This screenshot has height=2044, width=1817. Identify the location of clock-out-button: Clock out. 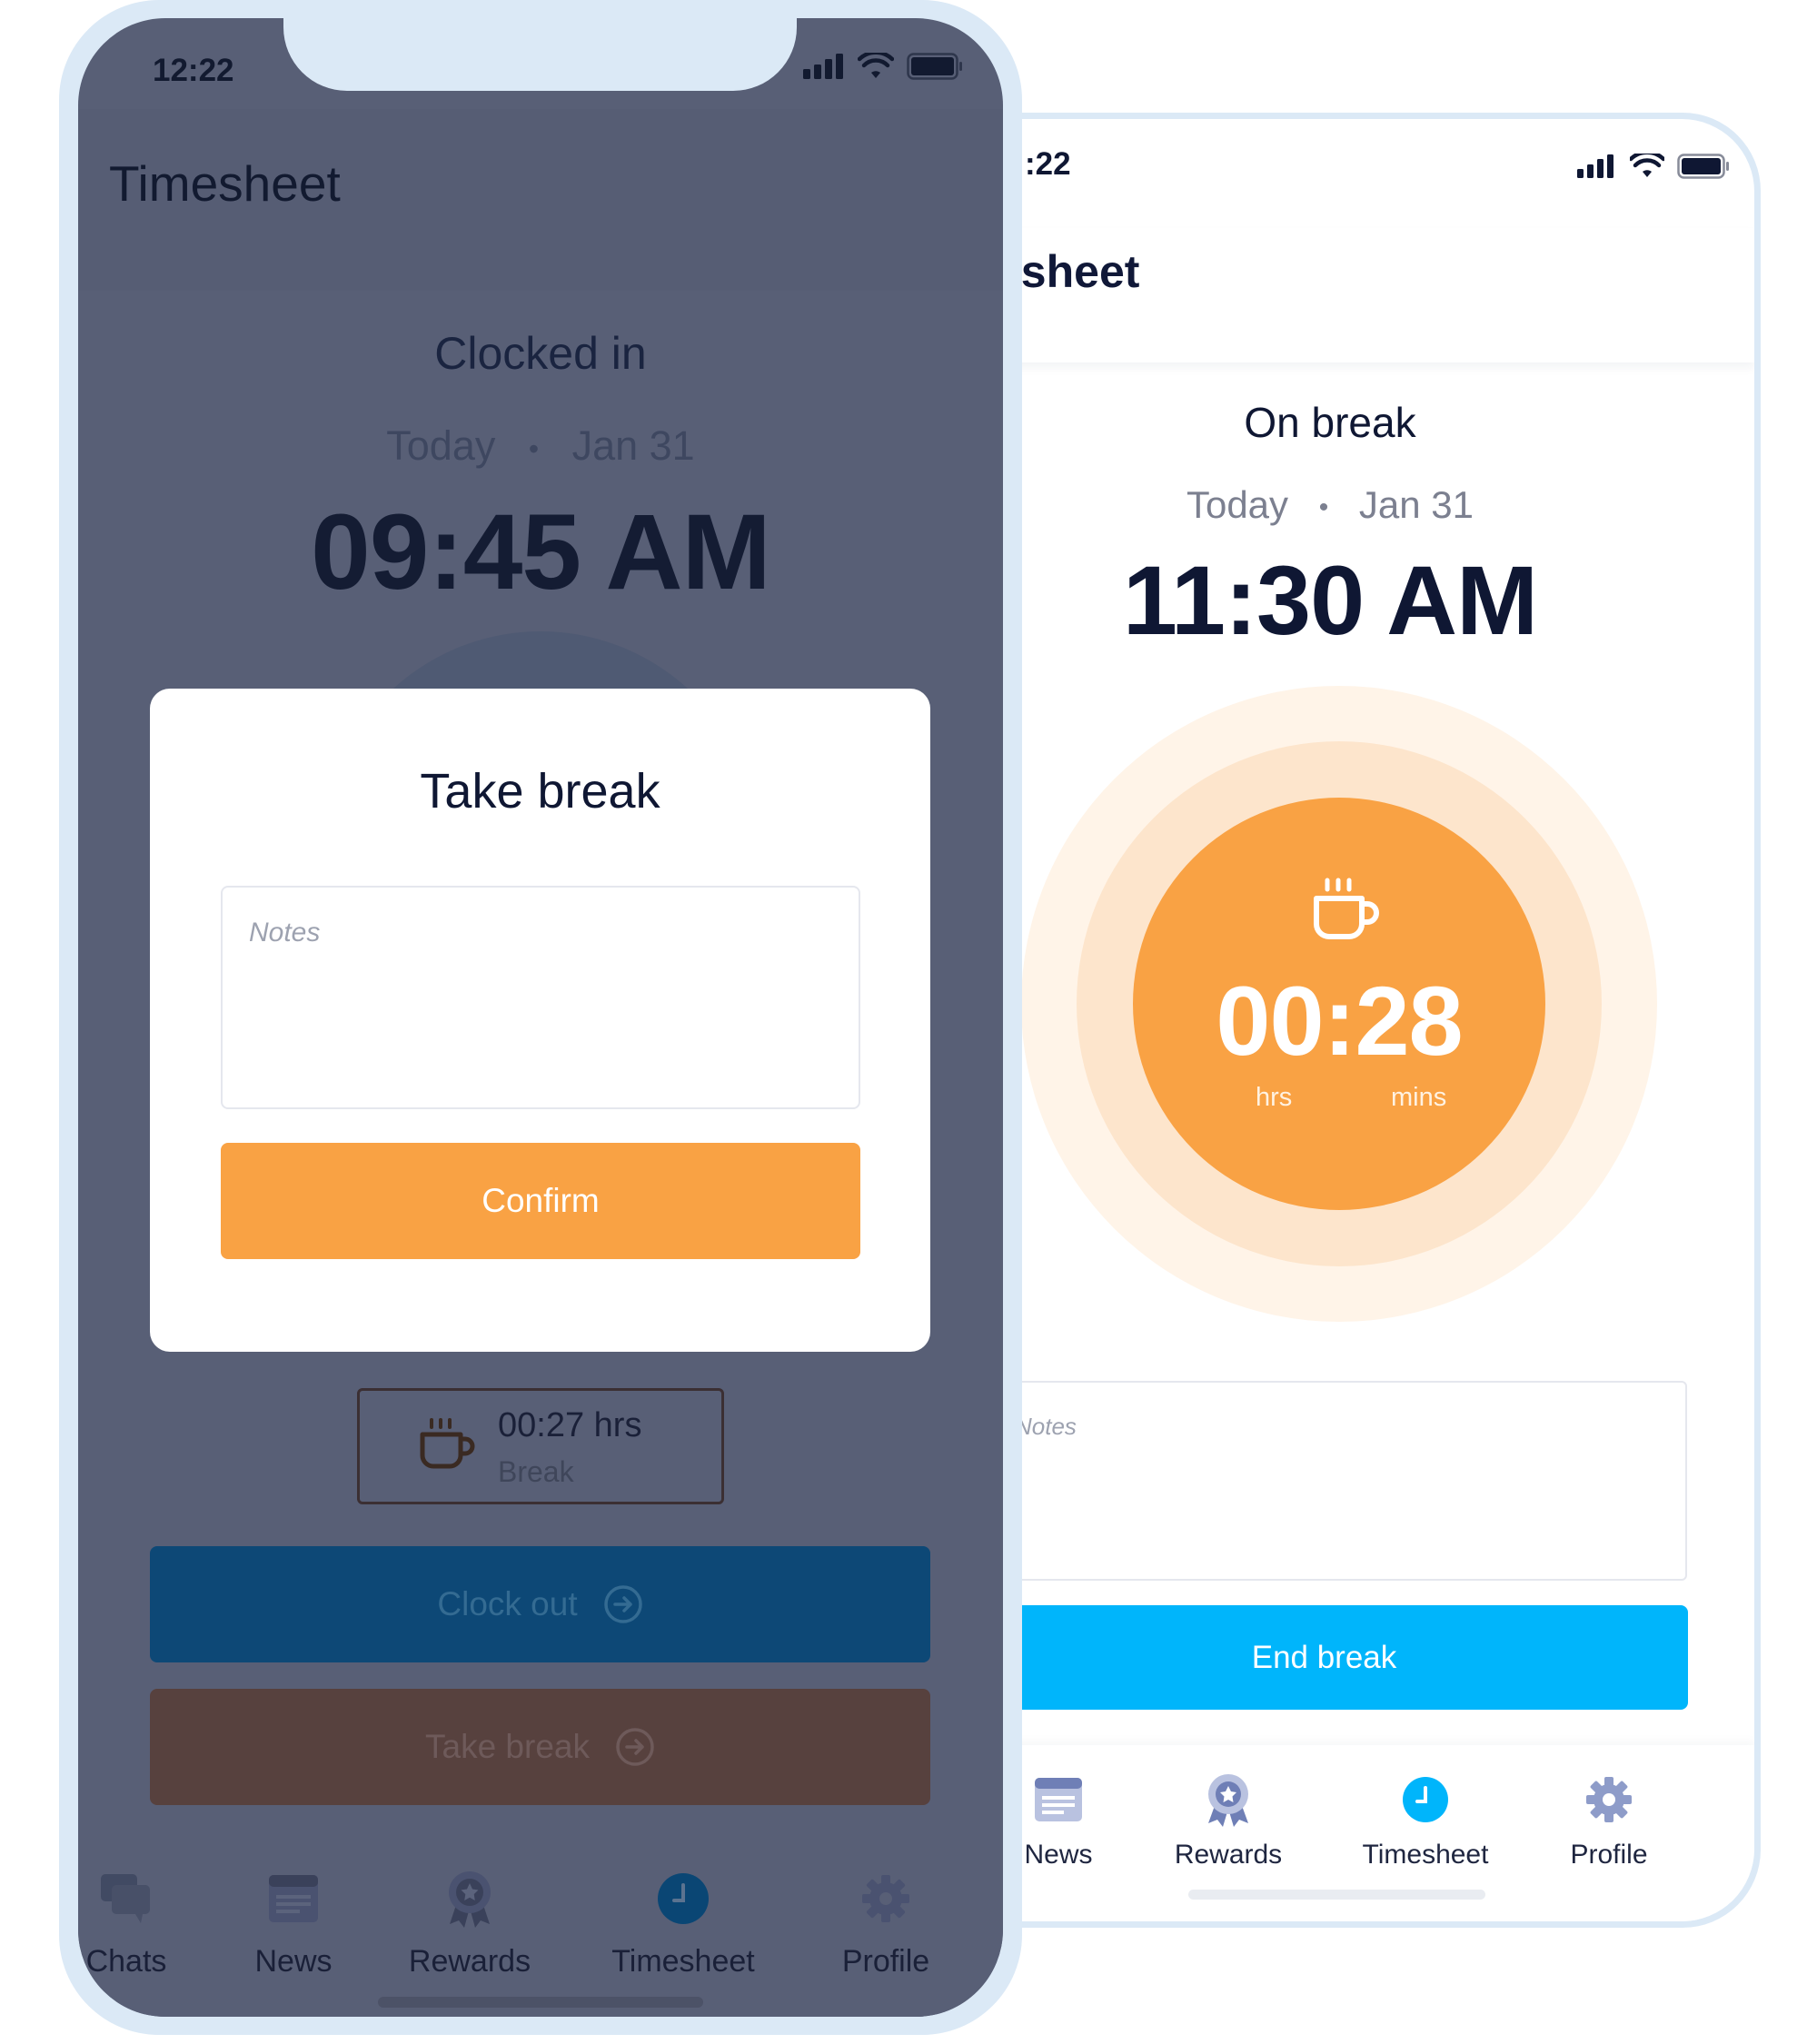
(540, 1604).